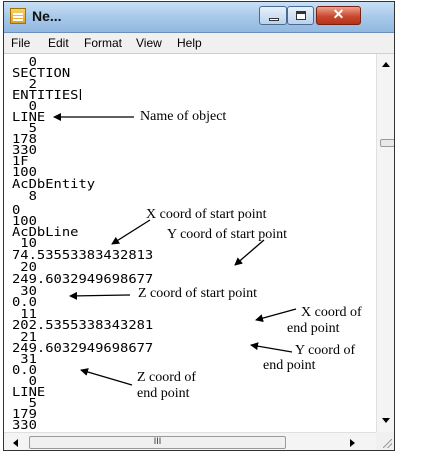 The image size is (424, 453). Describe the element at coordinates (167, 377) in the screenshot. I see `annotation-z-end-line1: Z coord of` at that location.